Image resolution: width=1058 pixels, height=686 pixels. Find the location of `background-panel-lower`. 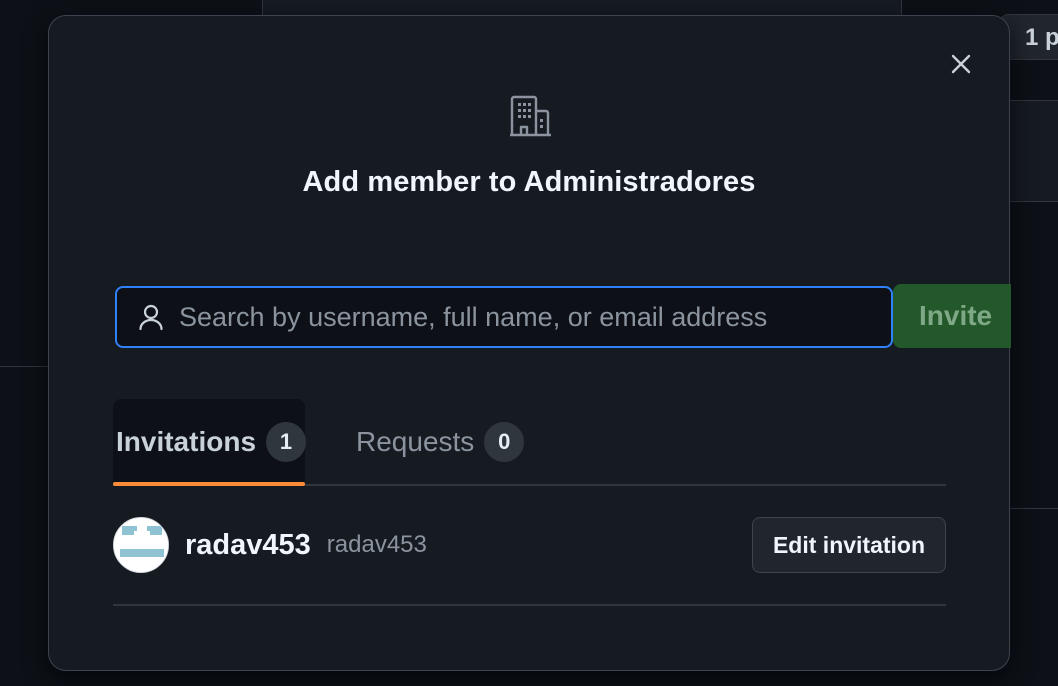

background-panel-lower is located at coordinates (1034, 354).